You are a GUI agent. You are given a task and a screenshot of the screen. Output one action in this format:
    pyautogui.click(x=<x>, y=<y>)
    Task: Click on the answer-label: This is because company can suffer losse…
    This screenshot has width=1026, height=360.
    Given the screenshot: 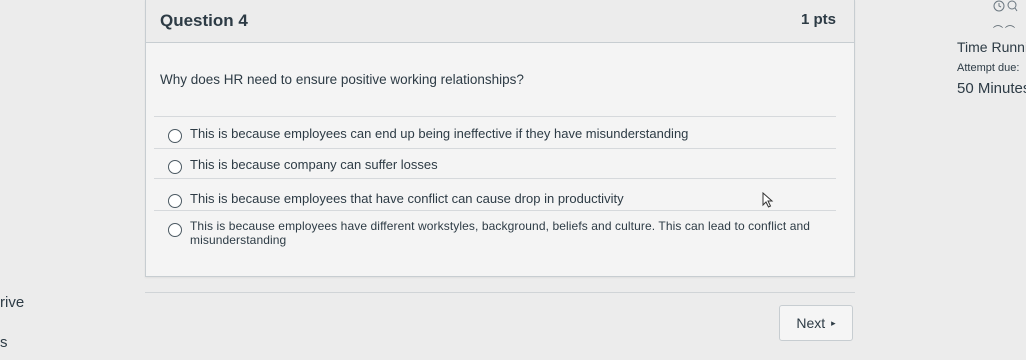 What is the action you would take?
    pyautogui.click(x=314, y=165)
    